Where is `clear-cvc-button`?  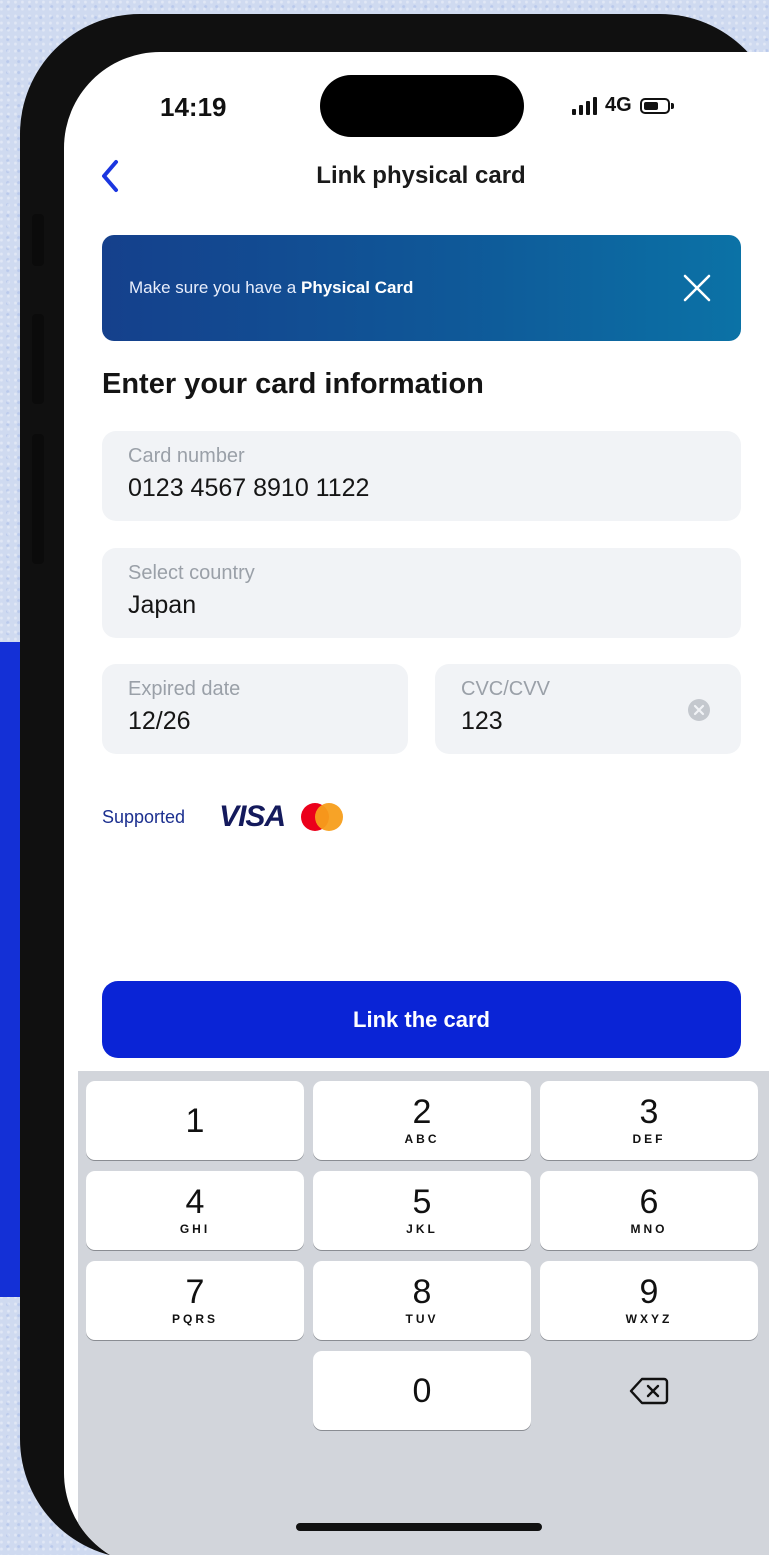
clear-cvc-button is located at coordinates (699, 710).